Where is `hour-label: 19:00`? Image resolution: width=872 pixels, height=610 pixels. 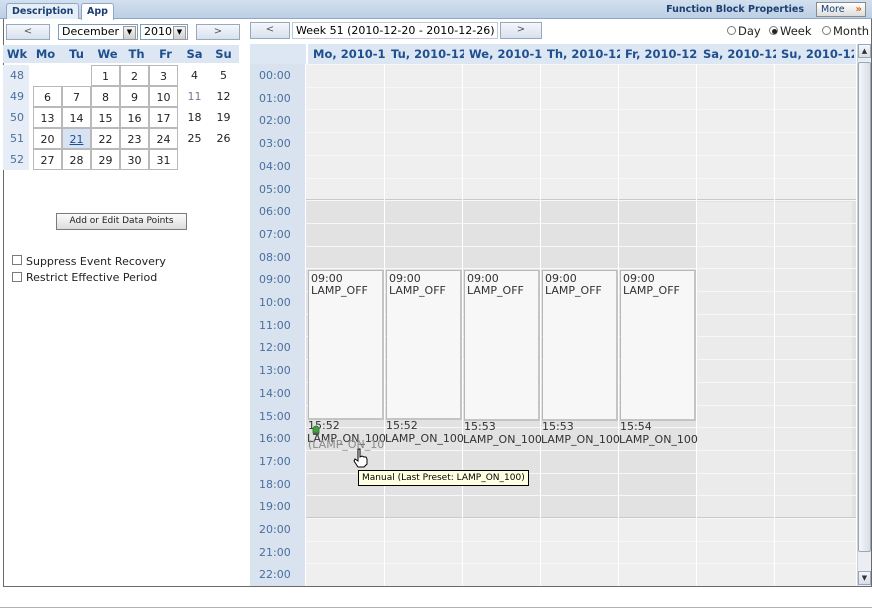
hour-label: 19:00 is located at coordinates (275, 507).